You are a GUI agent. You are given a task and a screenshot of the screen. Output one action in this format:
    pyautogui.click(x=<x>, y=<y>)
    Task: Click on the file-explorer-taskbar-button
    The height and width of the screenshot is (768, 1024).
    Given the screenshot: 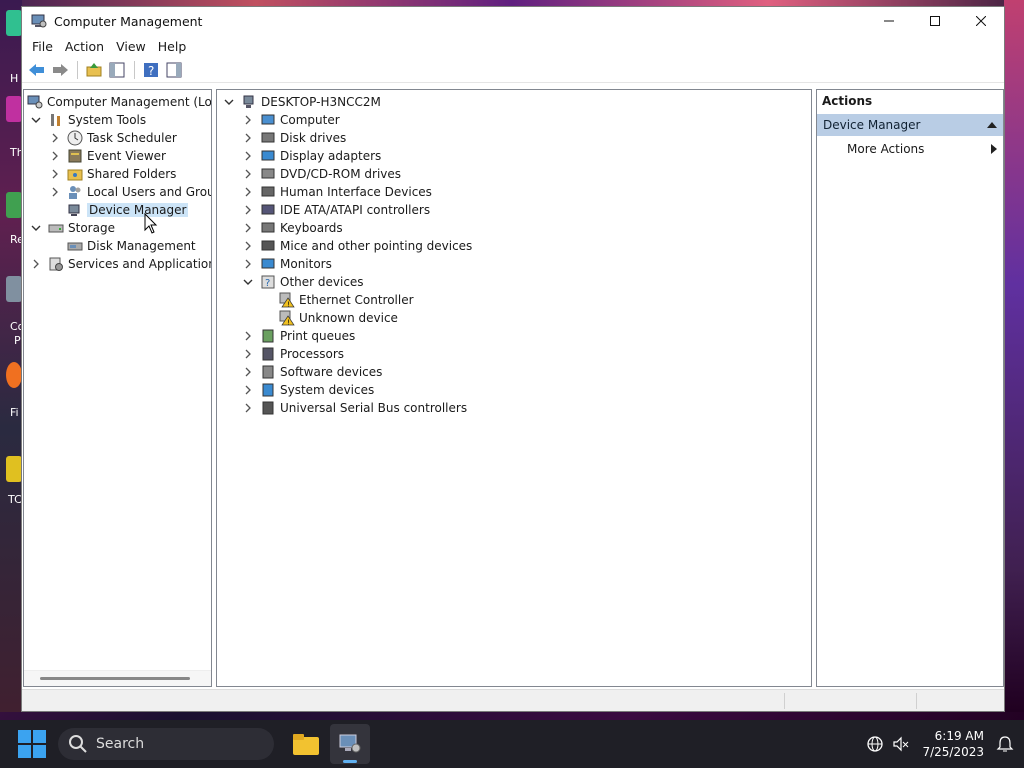 What is the action you would take?
    pyautogui.click(x=306, y=744)
    